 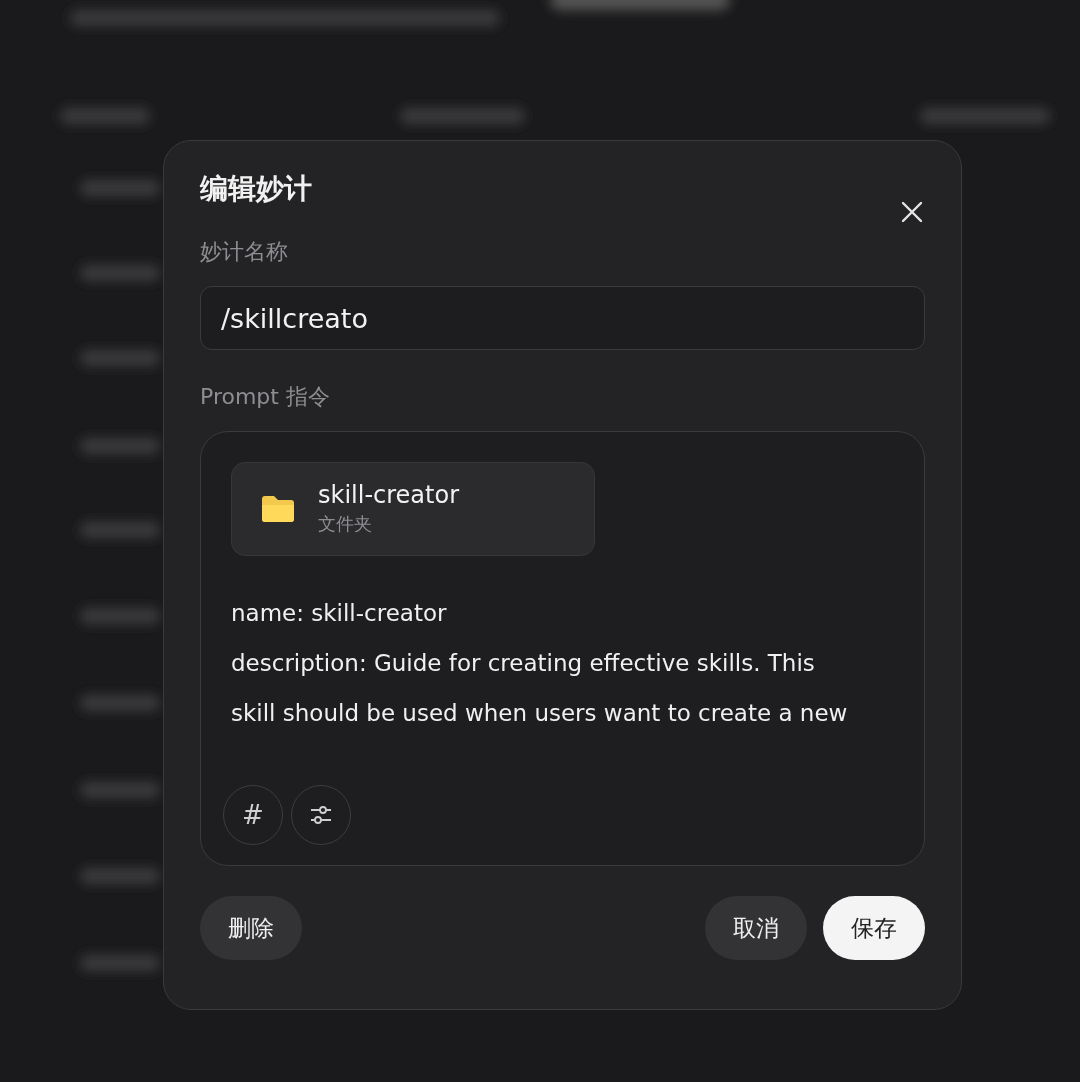 What do you see at coordinates (540, 713) in the screenshot?
I see `prompt-text: skill should be used when users want to create a new` at bounding box center [540, 713].